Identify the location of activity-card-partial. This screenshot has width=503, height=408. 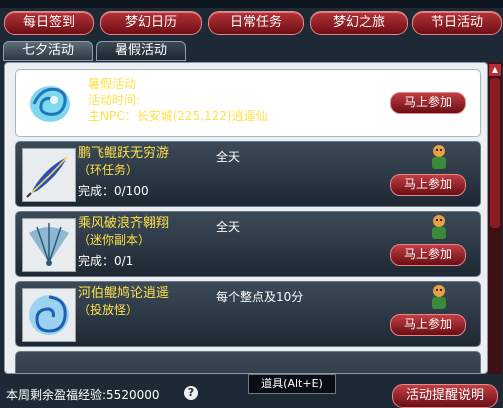
(248, 362).